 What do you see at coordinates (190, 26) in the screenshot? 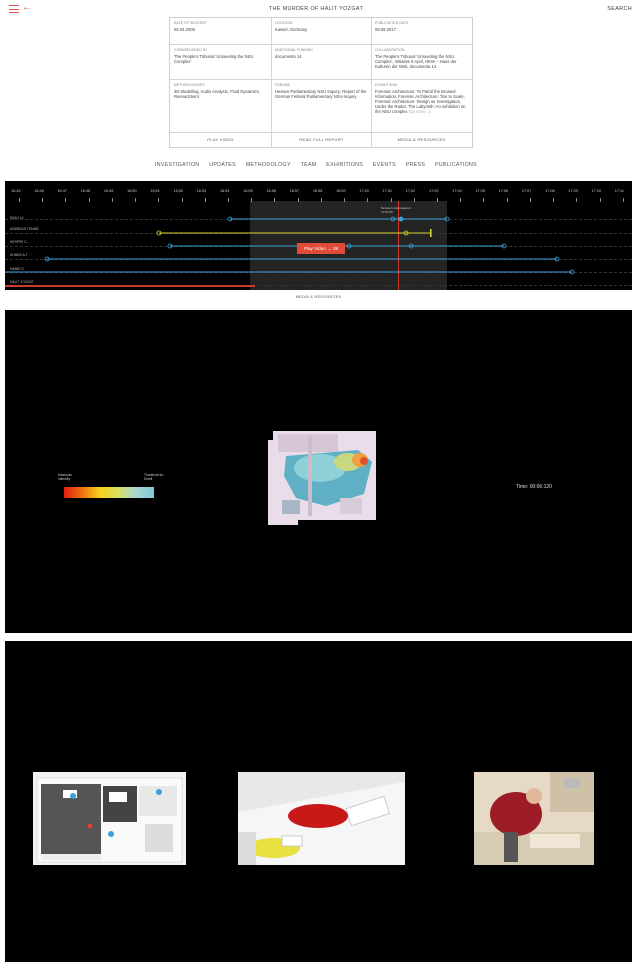
I see `info-cell-date: DATE OF INCIDENT 06.04.2006` at bounding box center [190, 26].